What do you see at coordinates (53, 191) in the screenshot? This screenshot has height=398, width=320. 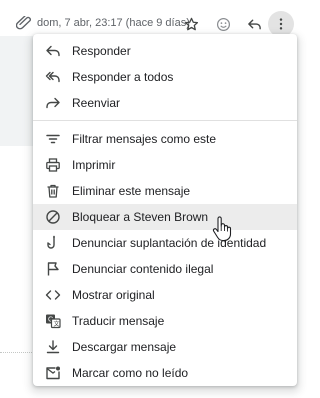 I see `trash-icon` at bounding box center [53, 191].